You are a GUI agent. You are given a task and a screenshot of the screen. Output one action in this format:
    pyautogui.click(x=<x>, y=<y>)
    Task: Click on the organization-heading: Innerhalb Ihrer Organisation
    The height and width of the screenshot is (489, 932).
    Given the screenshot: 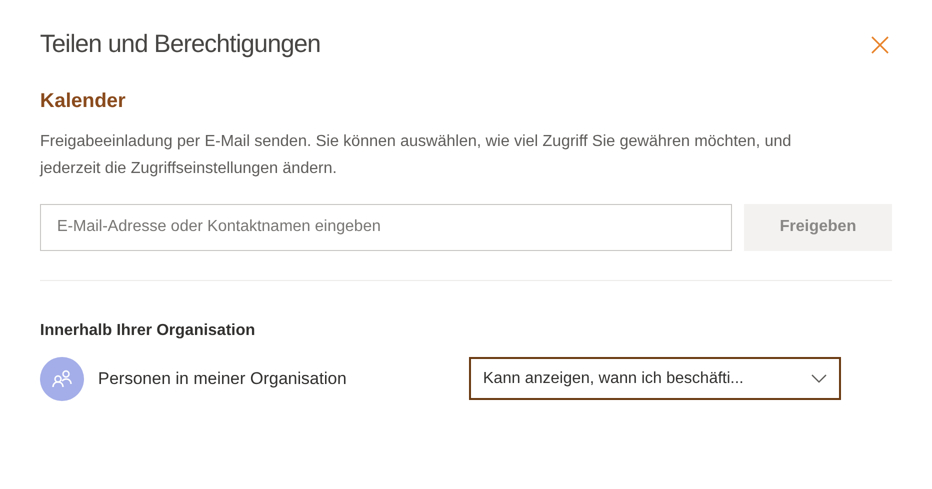 What is the action you would take?
    pyautogui.click(x=148, y=330)
    